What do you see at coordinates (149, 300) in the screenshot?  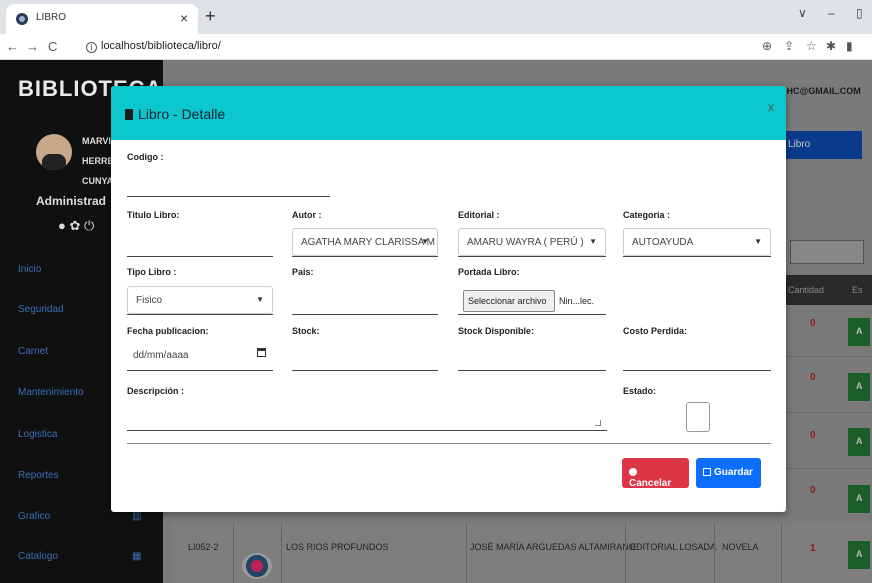 I see `tipo-value: Fisico` at bounding box center [149, 300].